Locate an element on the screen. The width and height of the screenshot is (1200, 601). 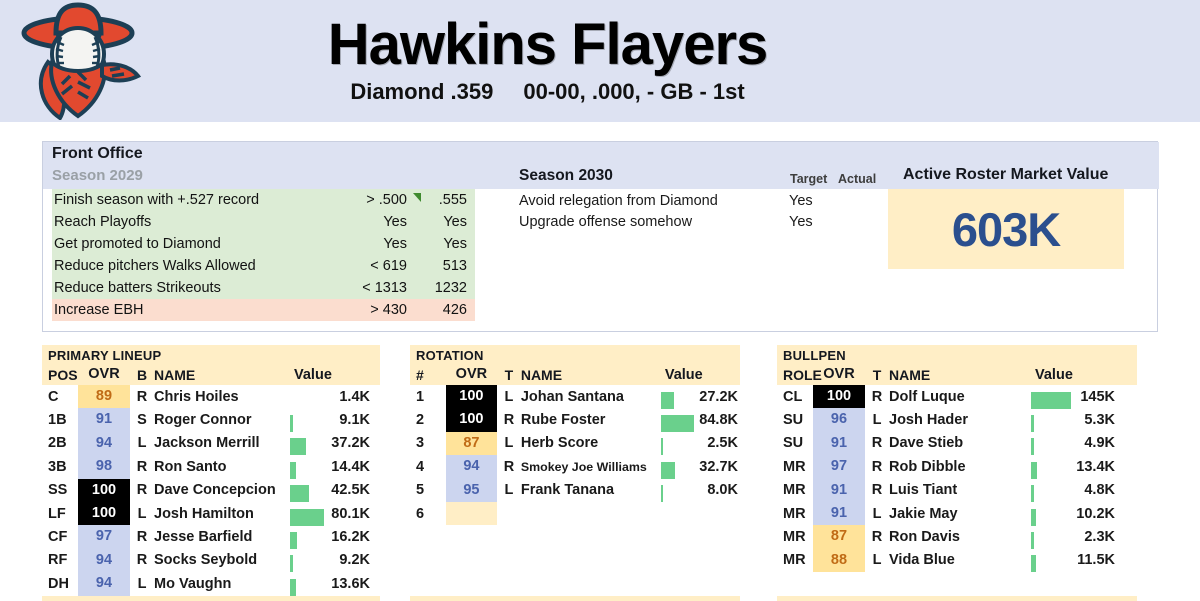
player-name: Roger Connor is located at coordinates (222, 420).